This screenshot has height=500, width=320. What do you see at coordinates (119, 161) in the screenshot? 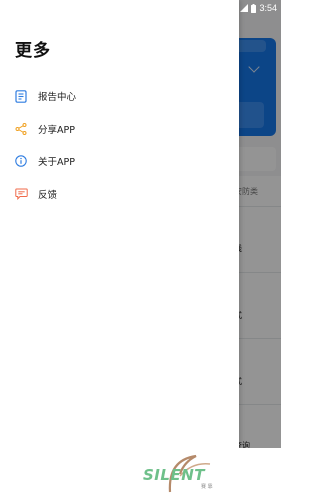
I see `menu-item-about-app: 关于APP` at bounding box center [119, 161].